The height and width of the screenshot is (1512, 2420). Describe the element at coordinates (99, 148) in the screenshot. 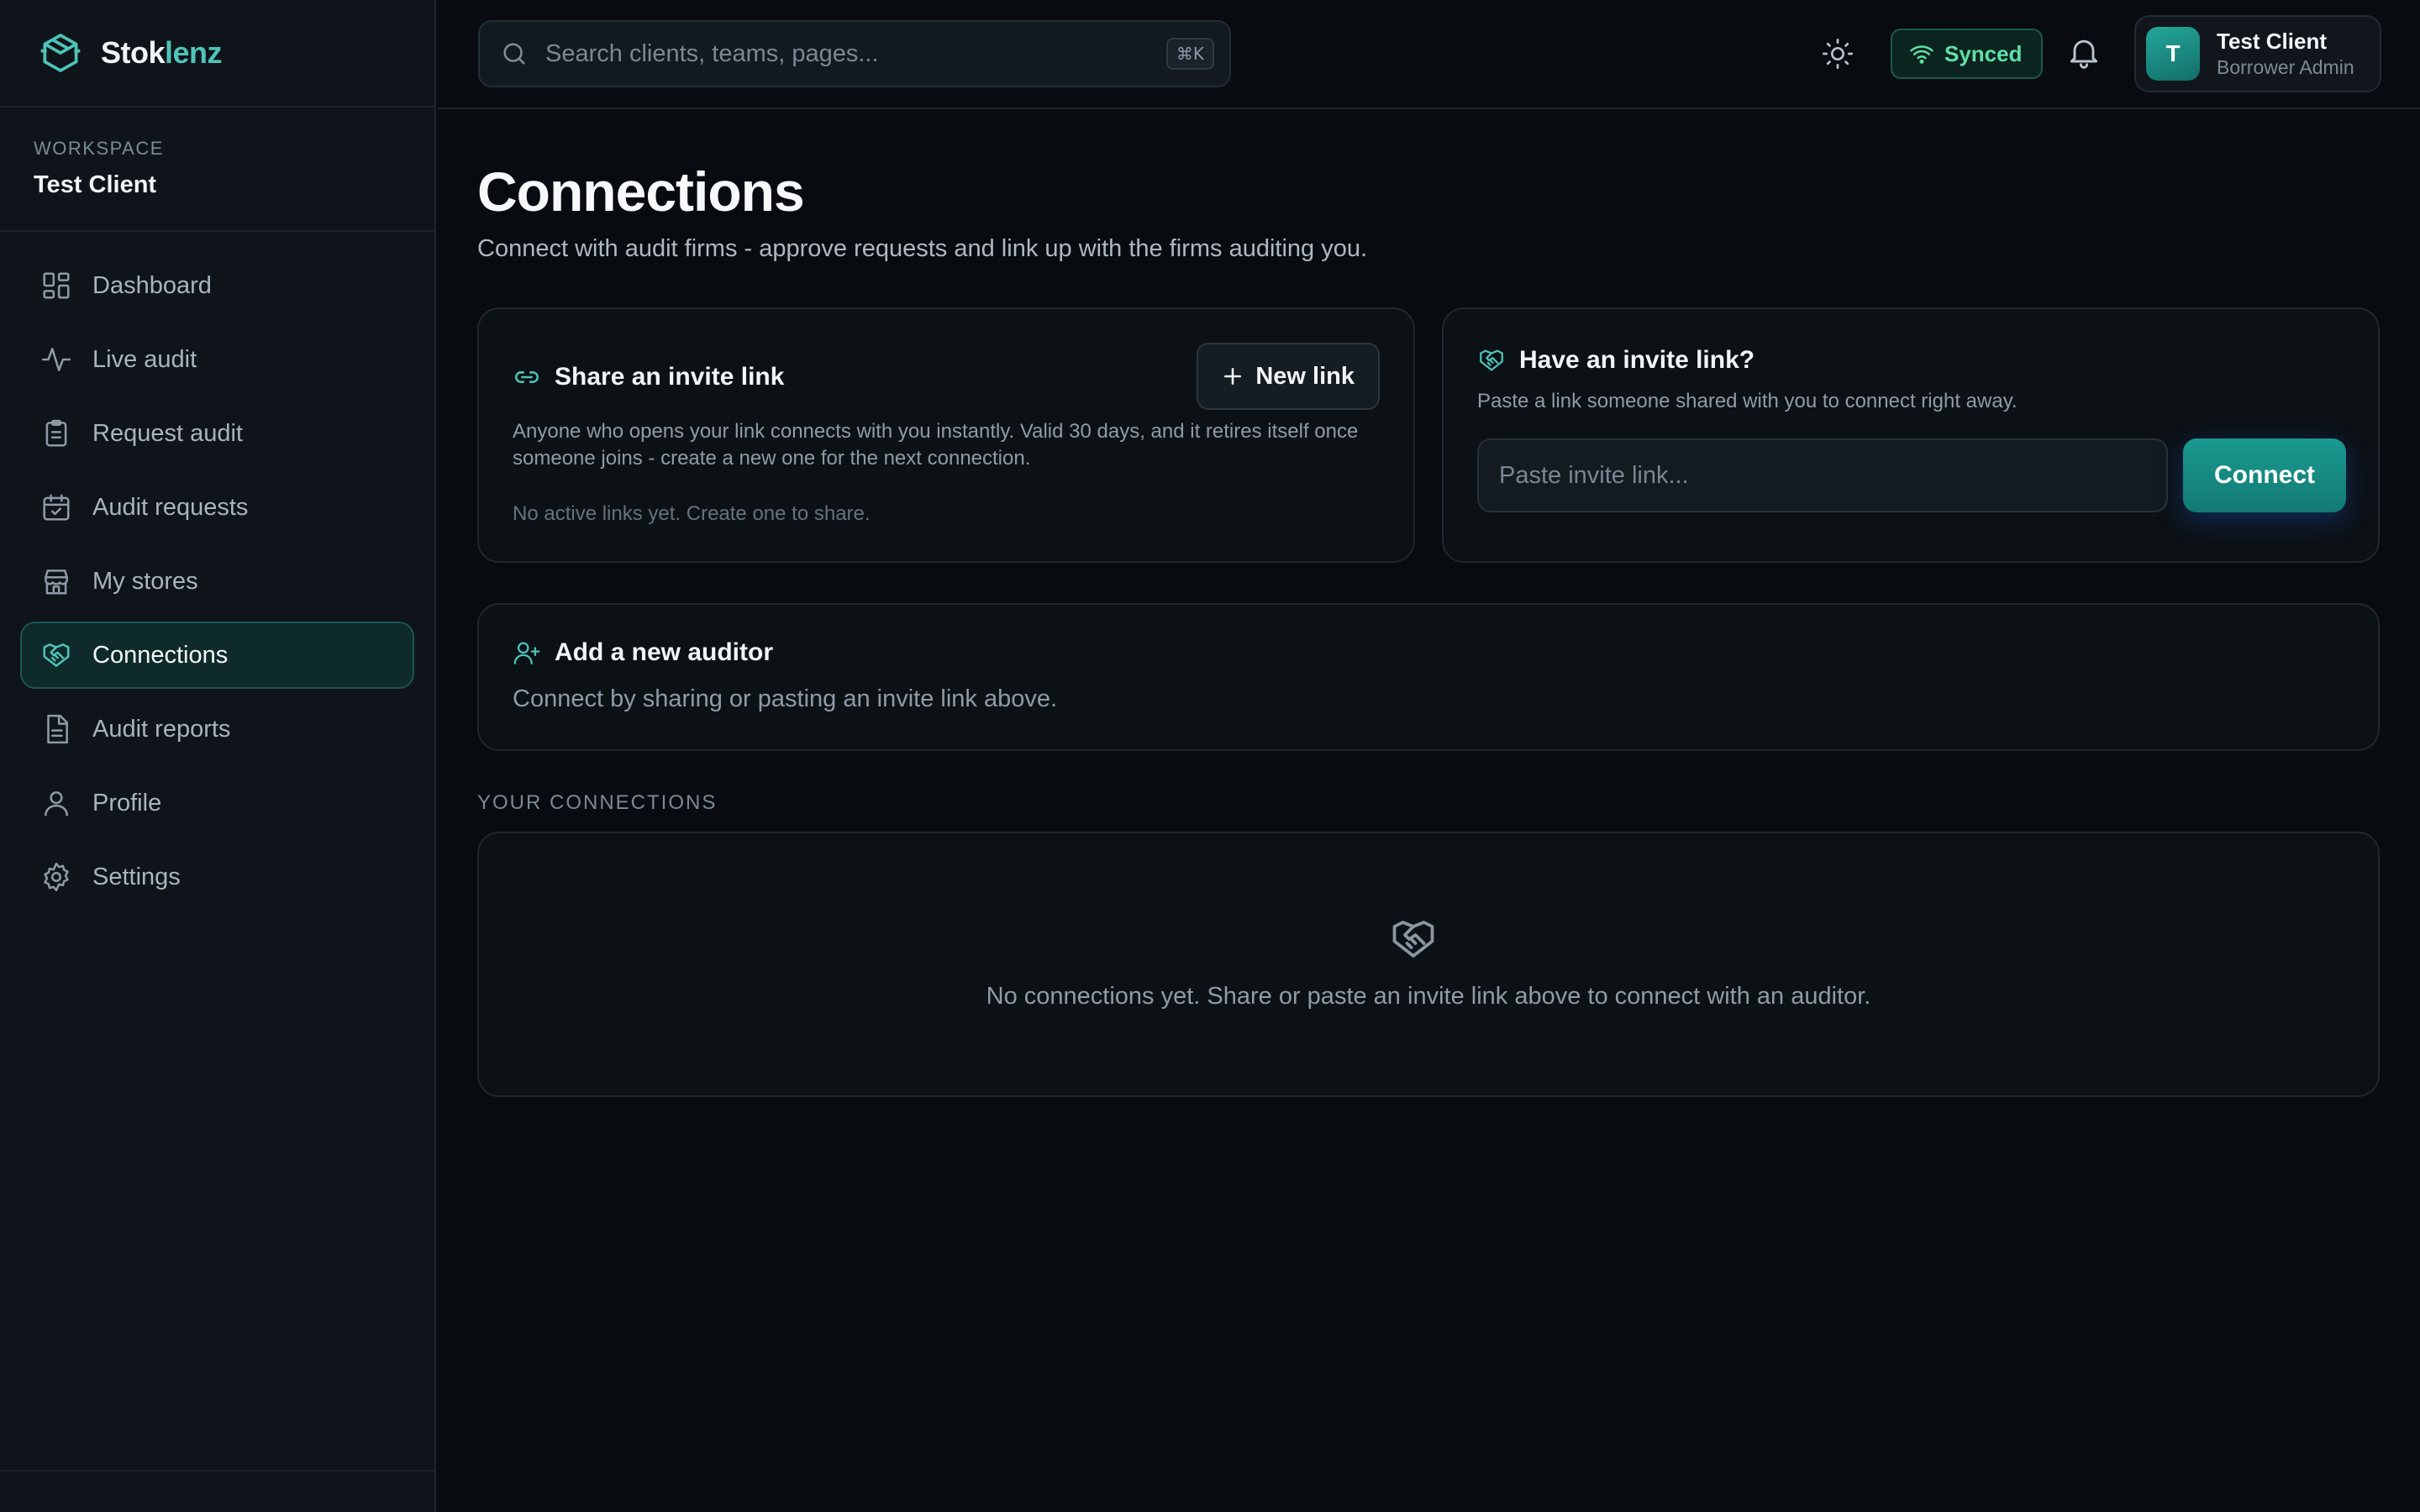

I see `workspace-label: WORKSPACE` at that location.